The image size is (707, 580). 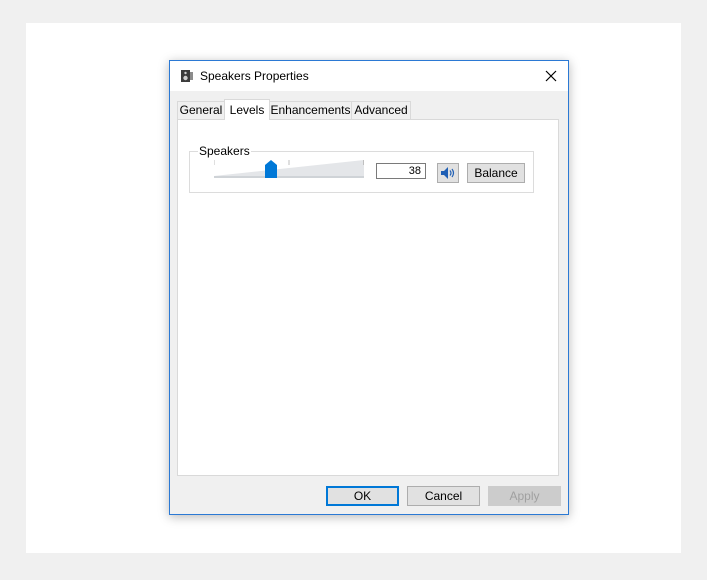 I want to click on ok-button: OK, so click(x=362, y=496).